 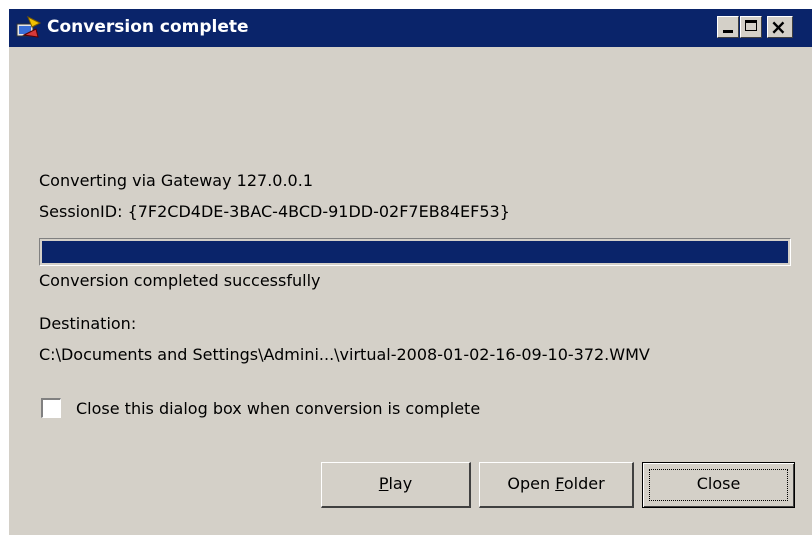 What do you see at coordinates (728, 27) in the screenshot?
I see `minimize-button` at bounding box center [728, 27].